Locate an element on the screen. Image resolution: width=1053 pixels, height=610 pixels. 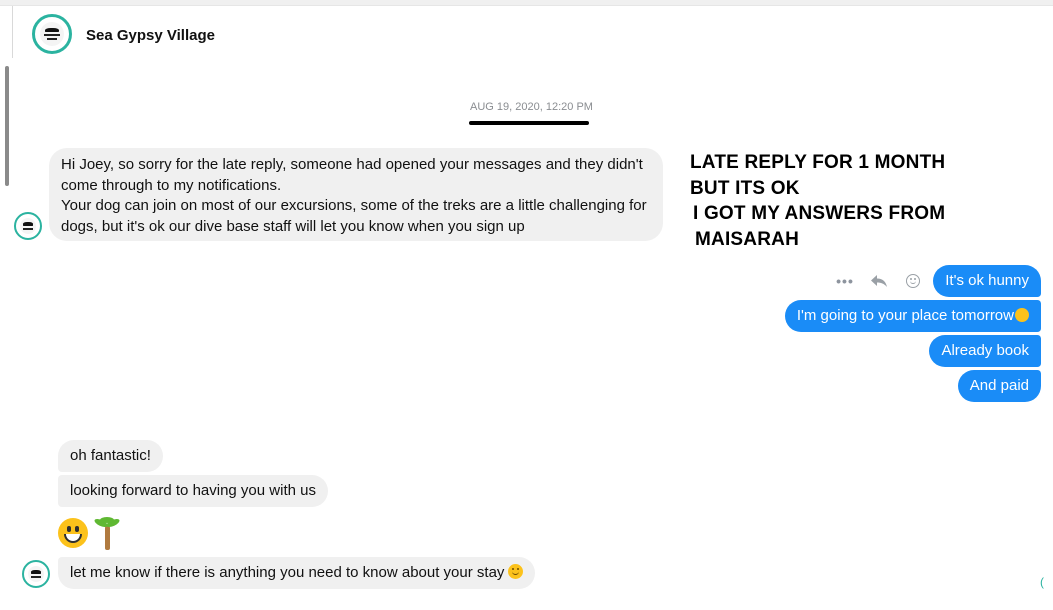
reply-icon is located at coordinates (879, 281).